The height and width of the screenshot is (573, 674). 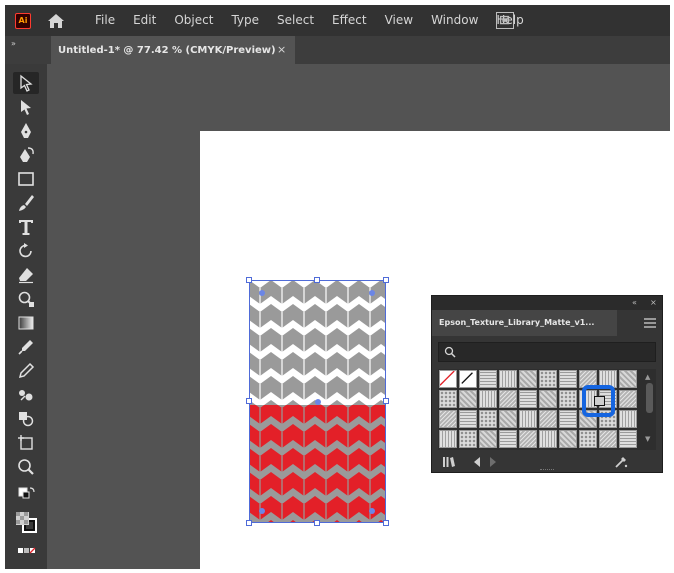 I want to click on pencil-tool-icon, so click(x=26, y=371).